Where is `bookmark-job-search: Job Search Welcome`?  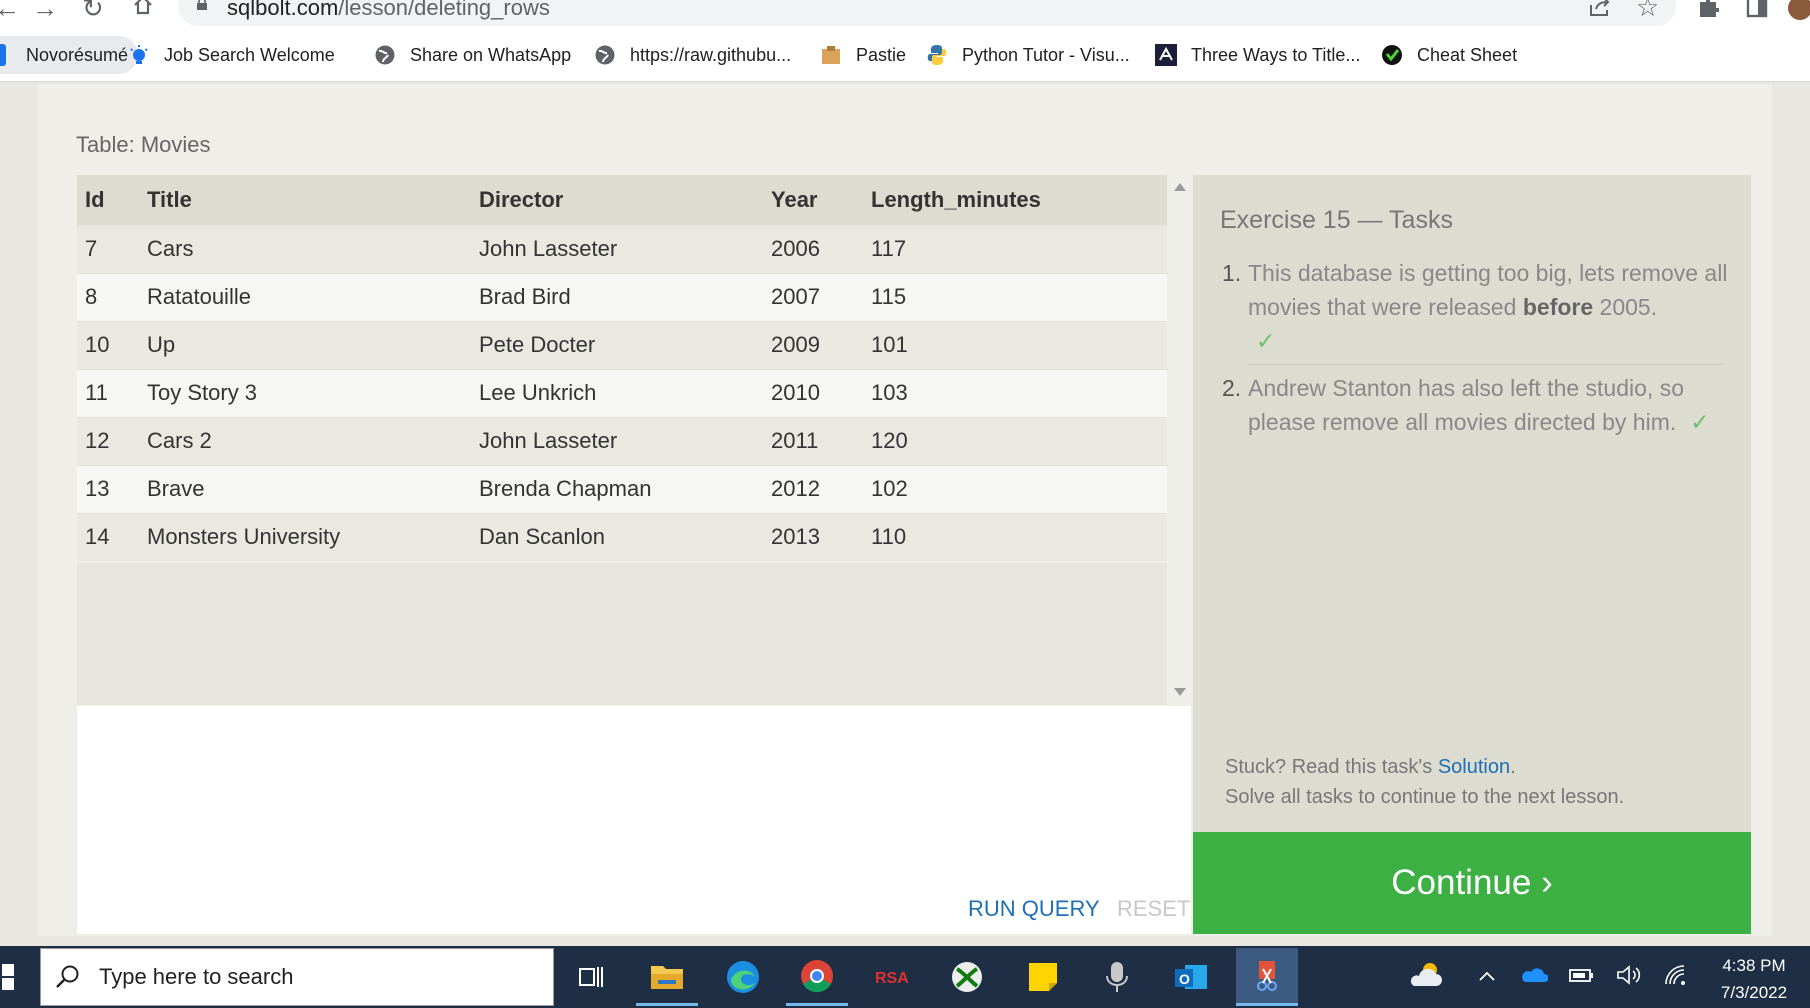 bookmark-job-search: Job Search Welcome is located at coordinates (231, 55).